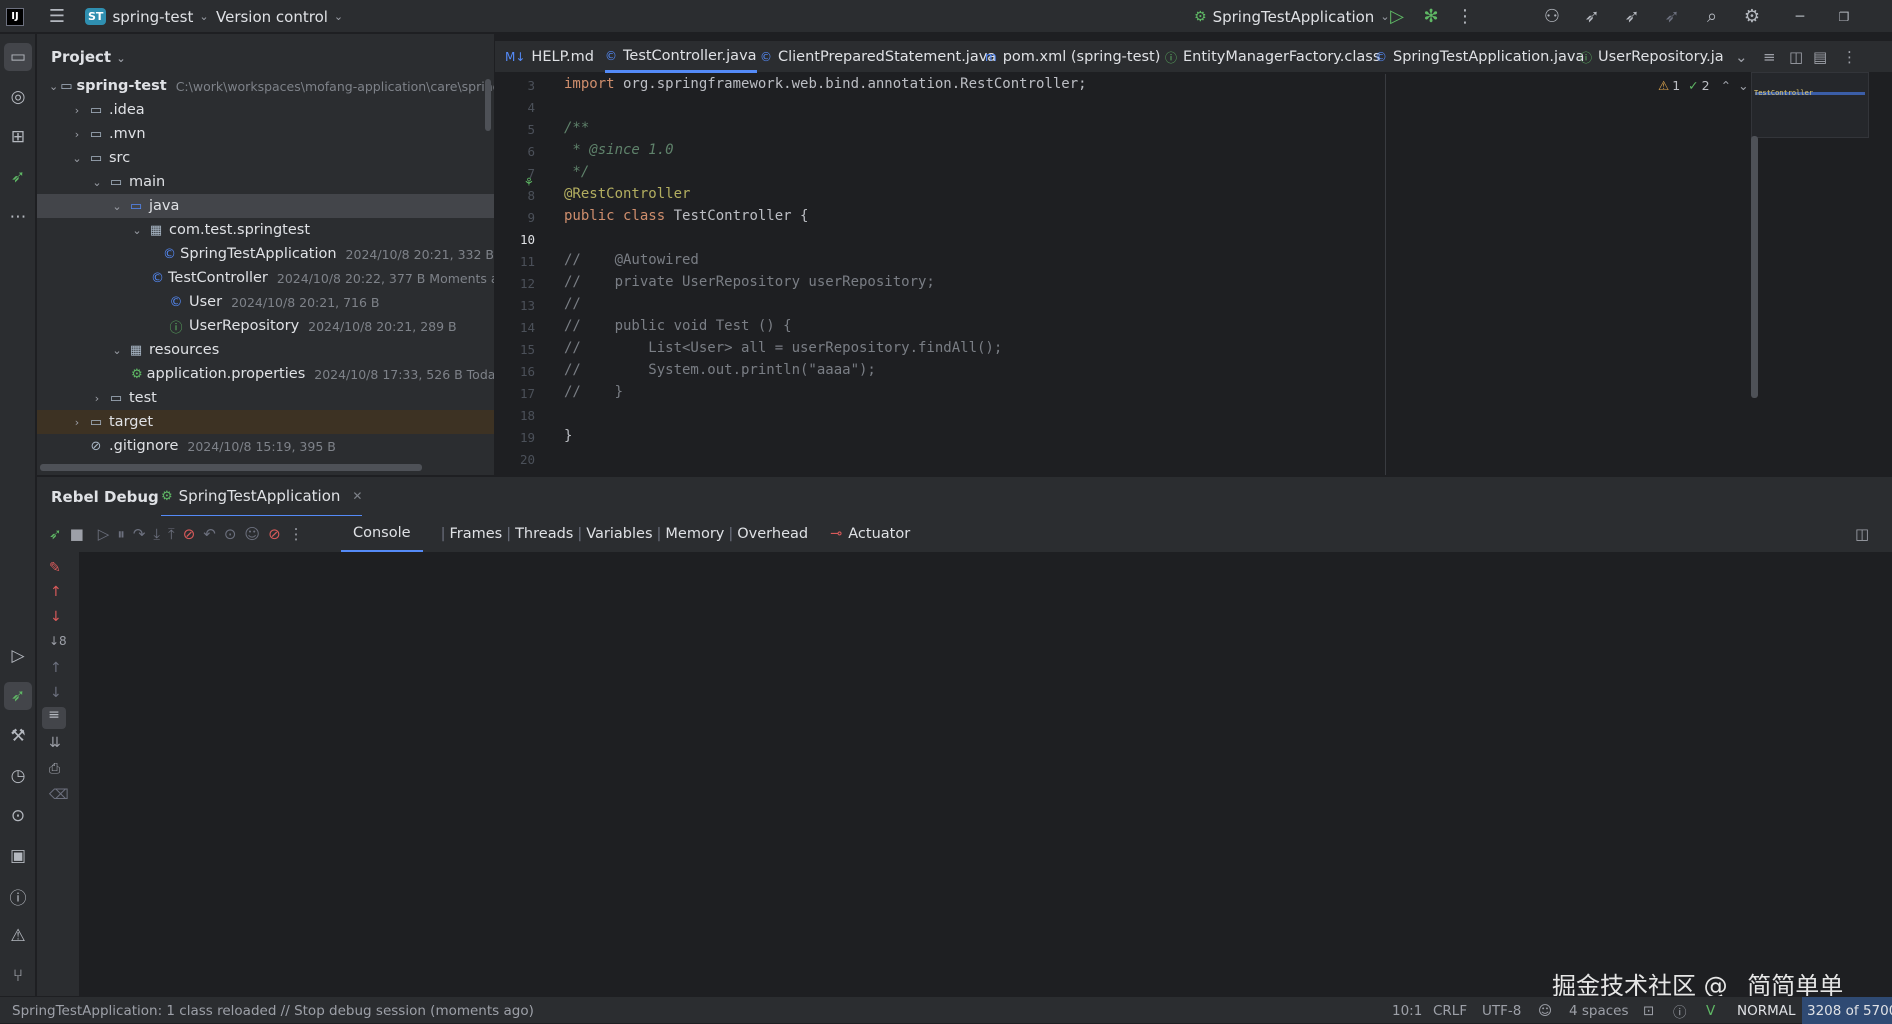 The height and width of the screenshot is (1024, 1892). What do you see at coordinates (878, 57) in the screenshot?
I see `editor-tab: © ClientPreparedStatement.java` at bounding box center [878, 57].